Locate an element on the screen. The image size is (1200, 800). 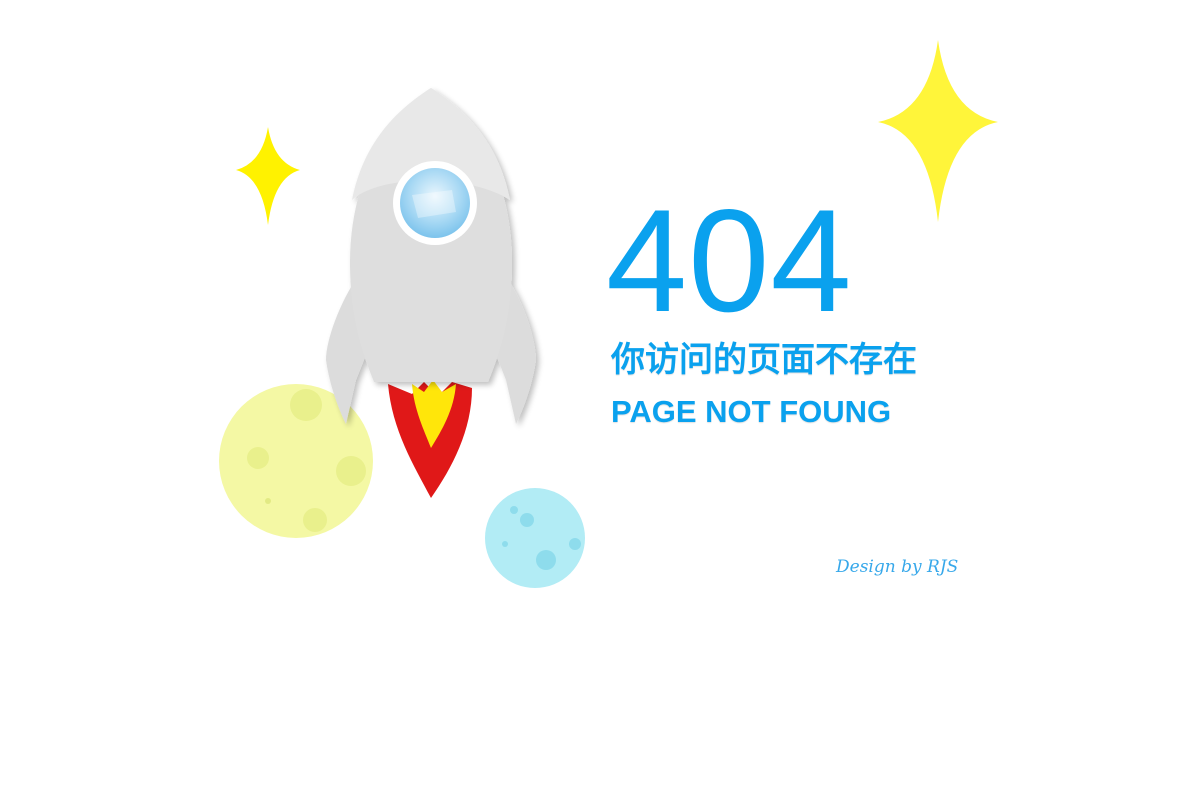
rocket-flame-icon is located at coordinates (430, 439).